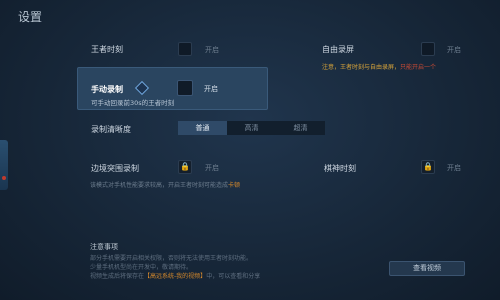  What do you see at coordinates (133, 103) in the screenshot?
I see `manual-record-description: 可手动回录前30s的王者时刻` at bounding box center [133, 103].